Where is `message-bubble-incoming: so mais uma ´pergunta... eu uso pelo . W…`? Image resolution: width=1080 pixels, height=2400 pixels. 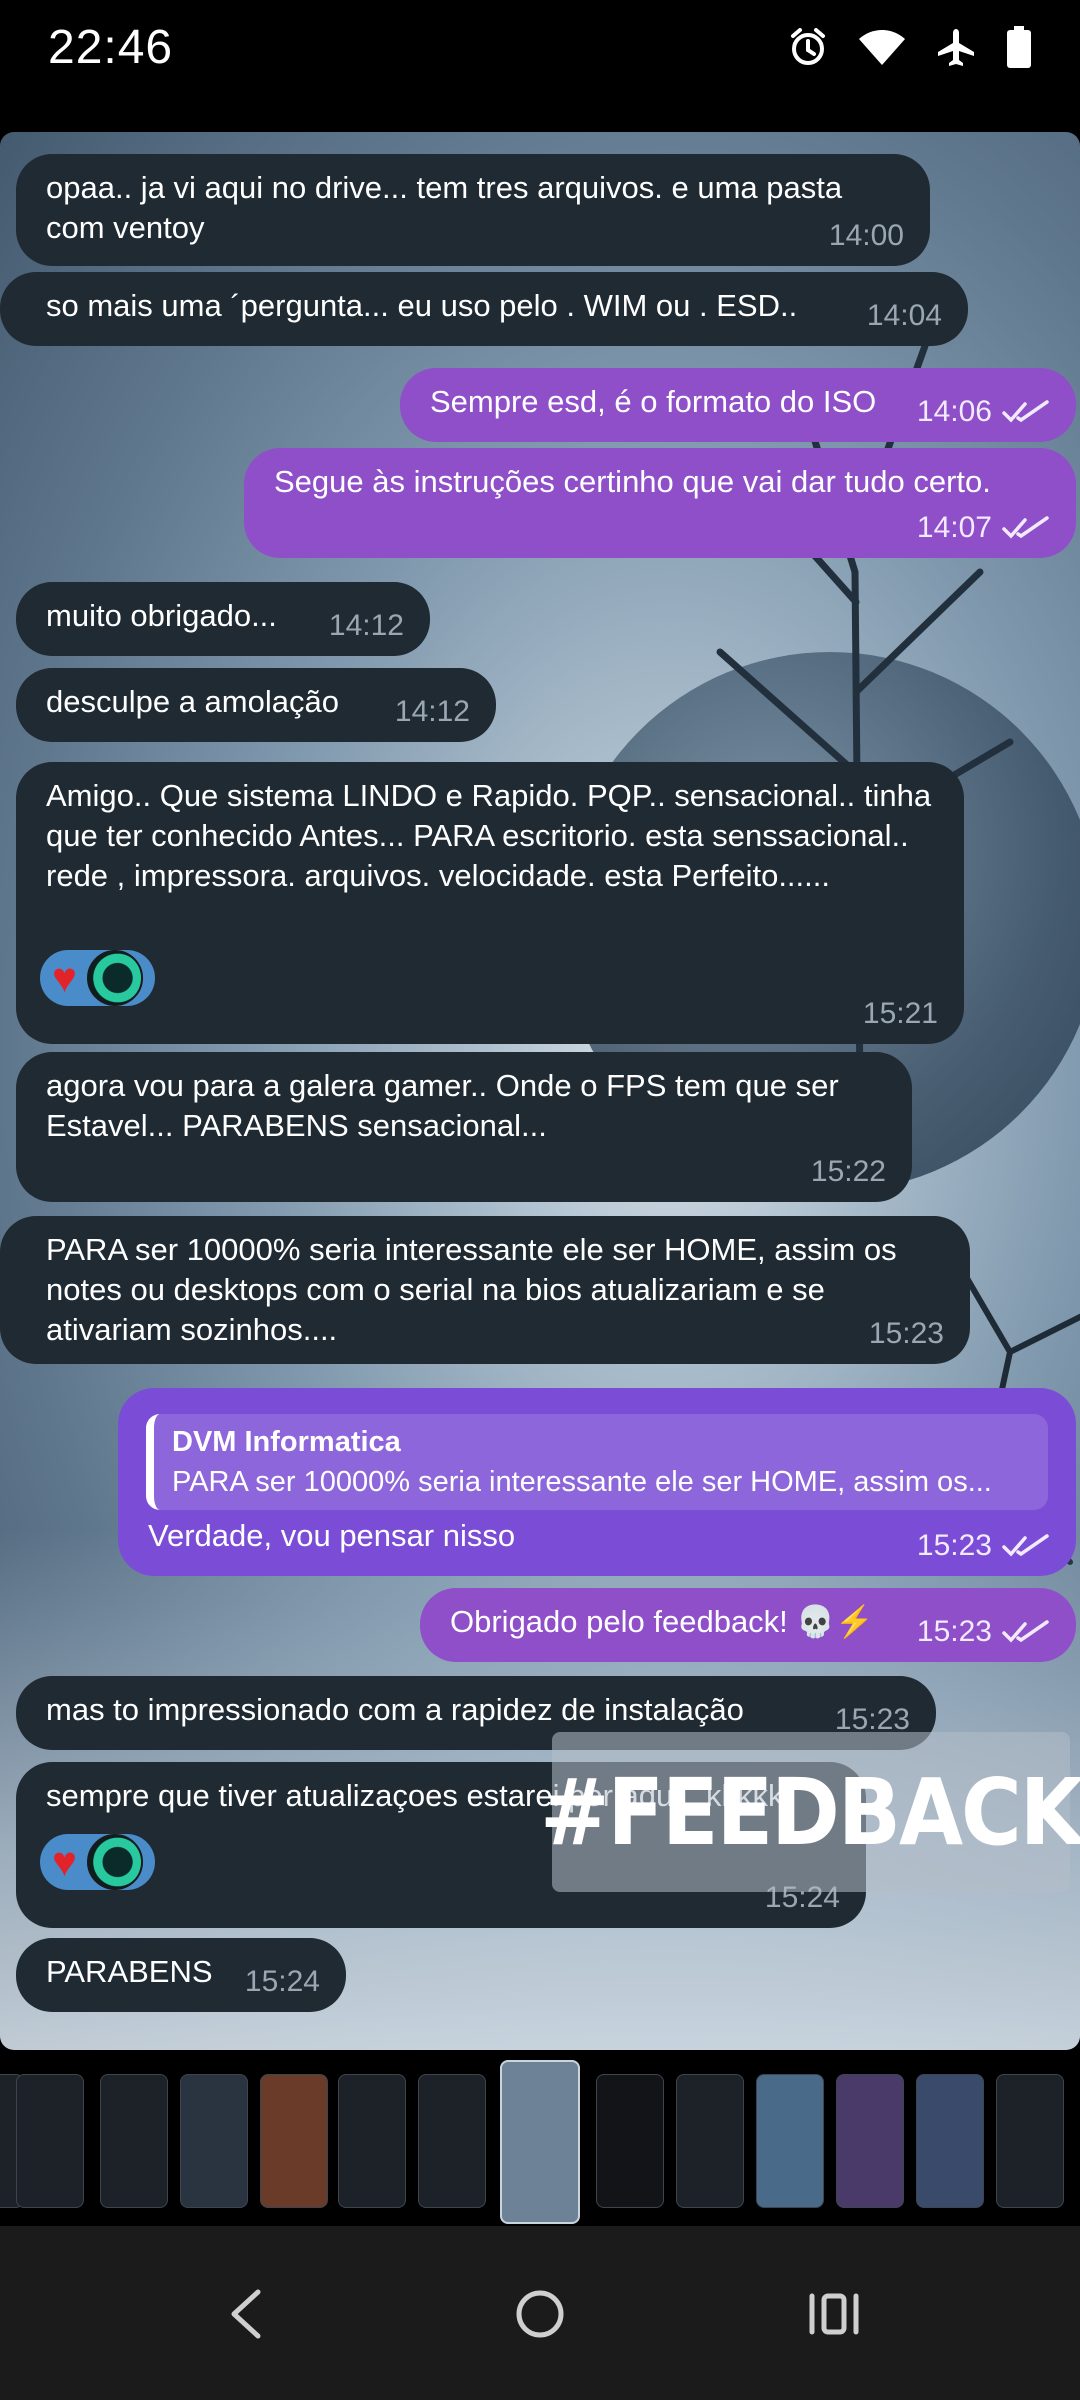
message-bubble-incoming: so mais uma ´pergunta... eu uso pelo . W… is located at coordinates (484, 309).